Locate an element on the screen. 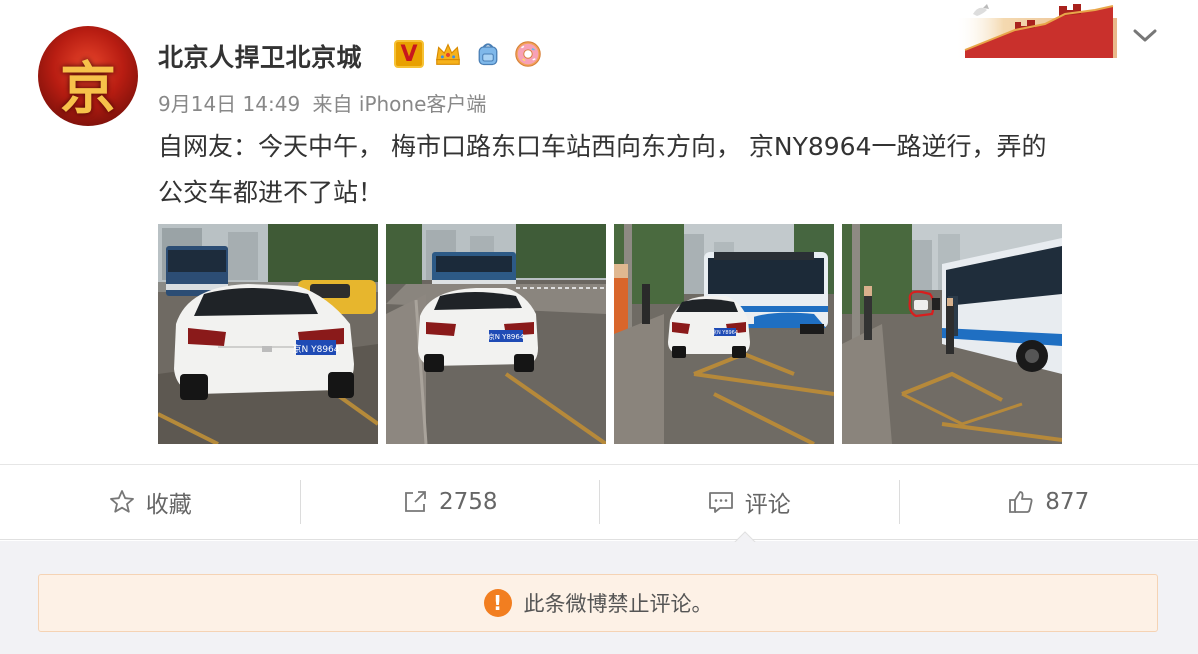  action-bar: 收藏 2758 评论 877 is located at coordinates (599, 502).